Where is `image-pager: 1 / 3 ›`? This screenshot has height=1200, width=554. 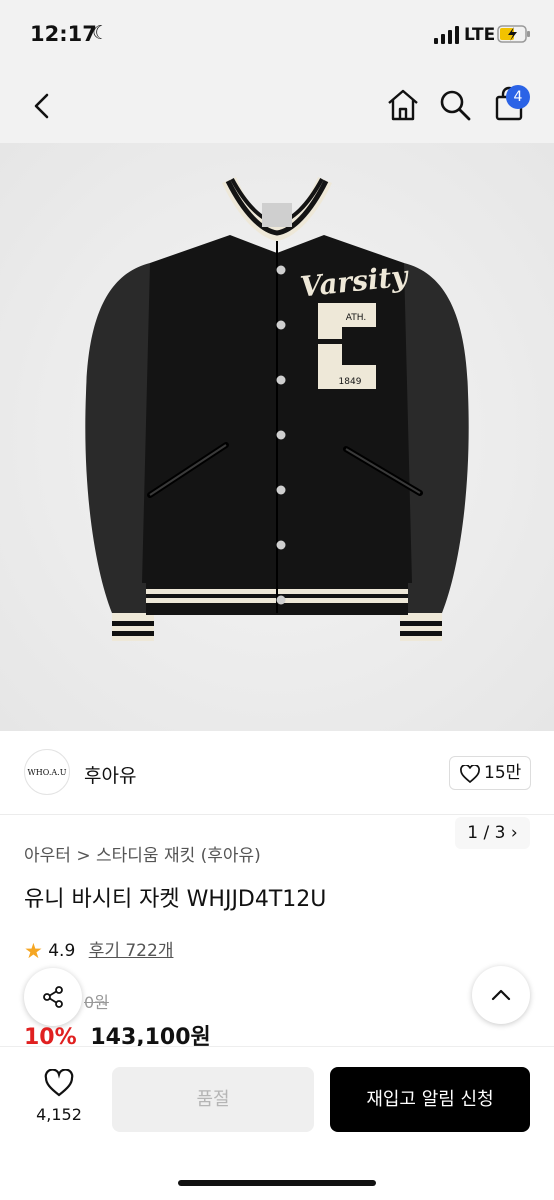
image-pager: 1 / 3 › is located at coordinates (492, 833).